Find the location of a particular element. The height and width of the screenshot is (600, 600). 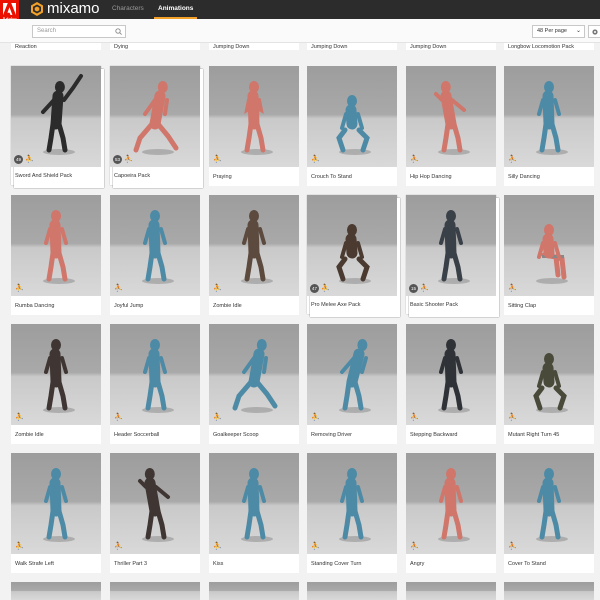

gear-icon is located at coordinates (595, 32).